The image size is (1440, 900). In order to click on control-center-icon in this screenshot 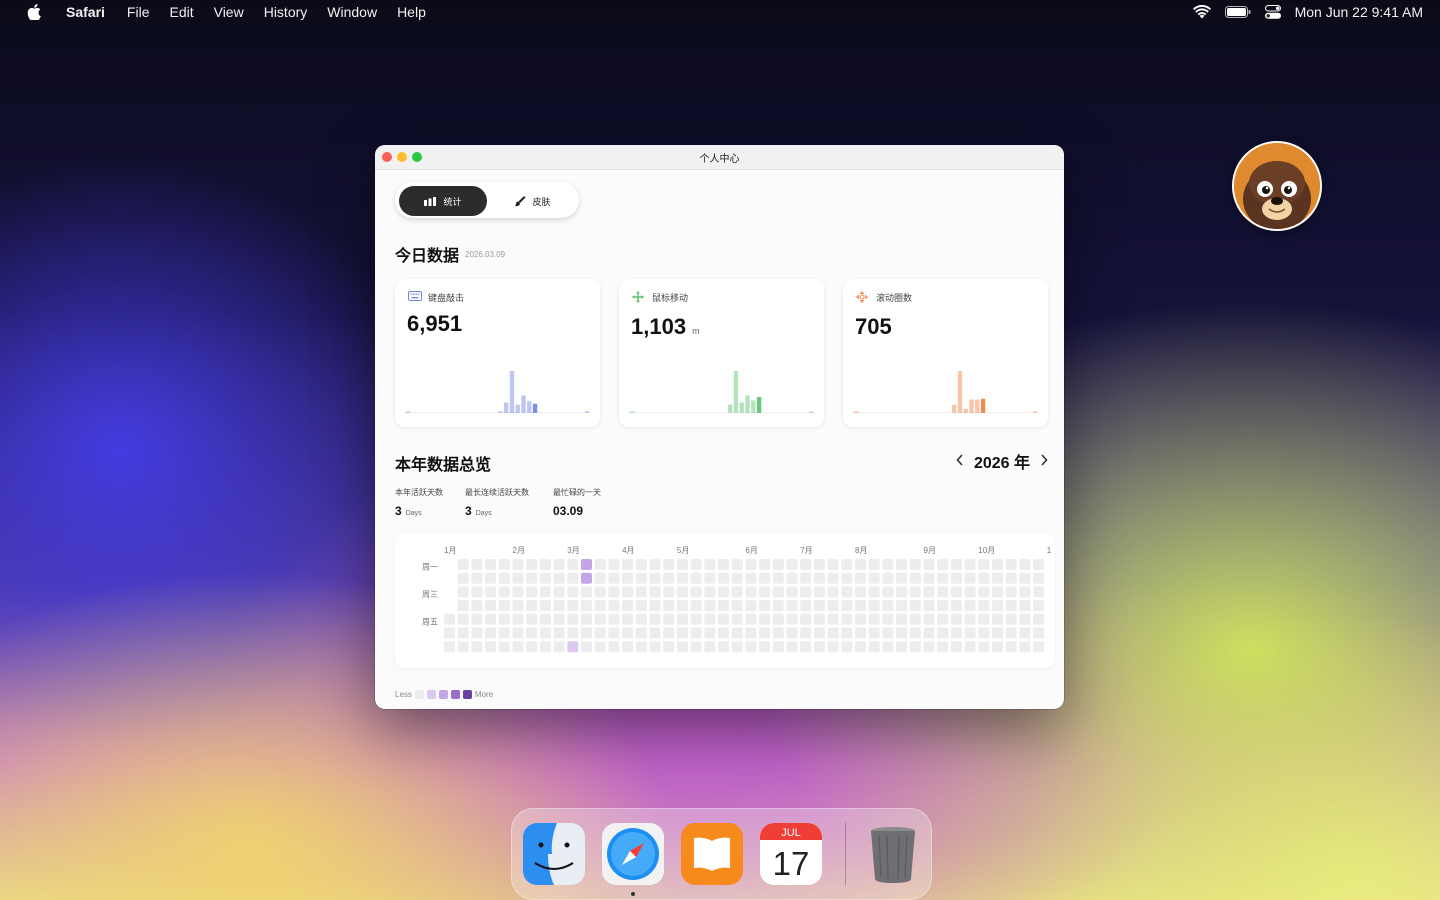, I will do `click(1272, 12)`.